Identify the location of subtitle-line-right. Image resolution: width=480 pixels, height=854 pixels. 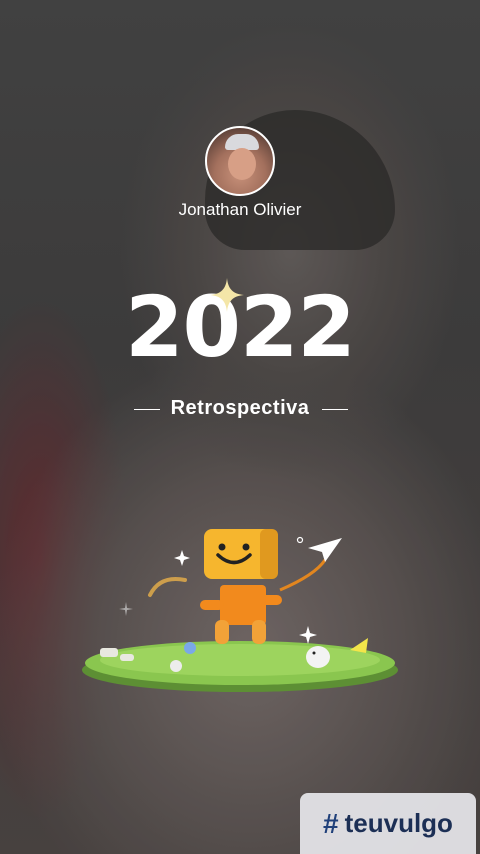
(335, 409).